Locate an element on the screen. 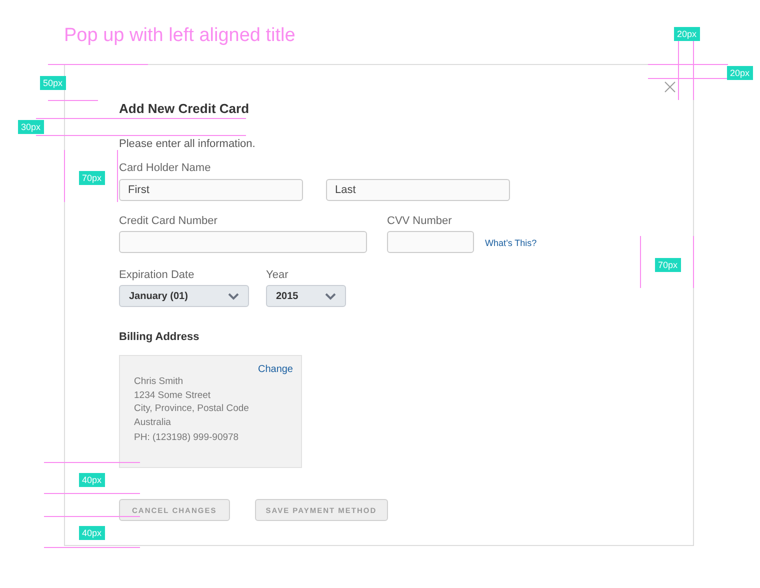  address-line: City, Province, Postal Code is located at coordinates (192, 409).